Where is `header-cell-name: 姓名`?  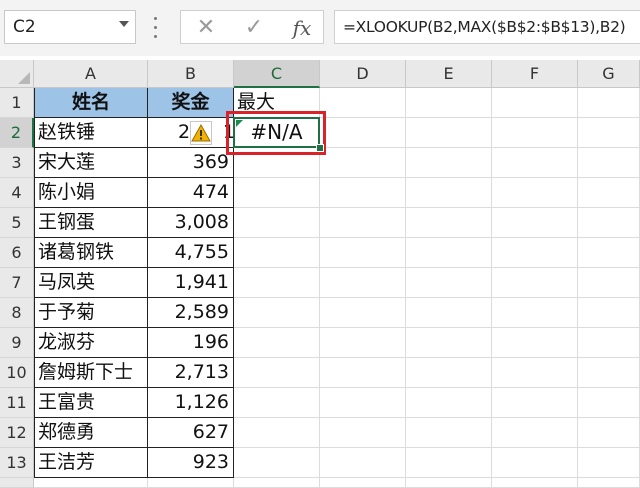 header-cell-name: 姓名 is located at coordinates (91, 103).